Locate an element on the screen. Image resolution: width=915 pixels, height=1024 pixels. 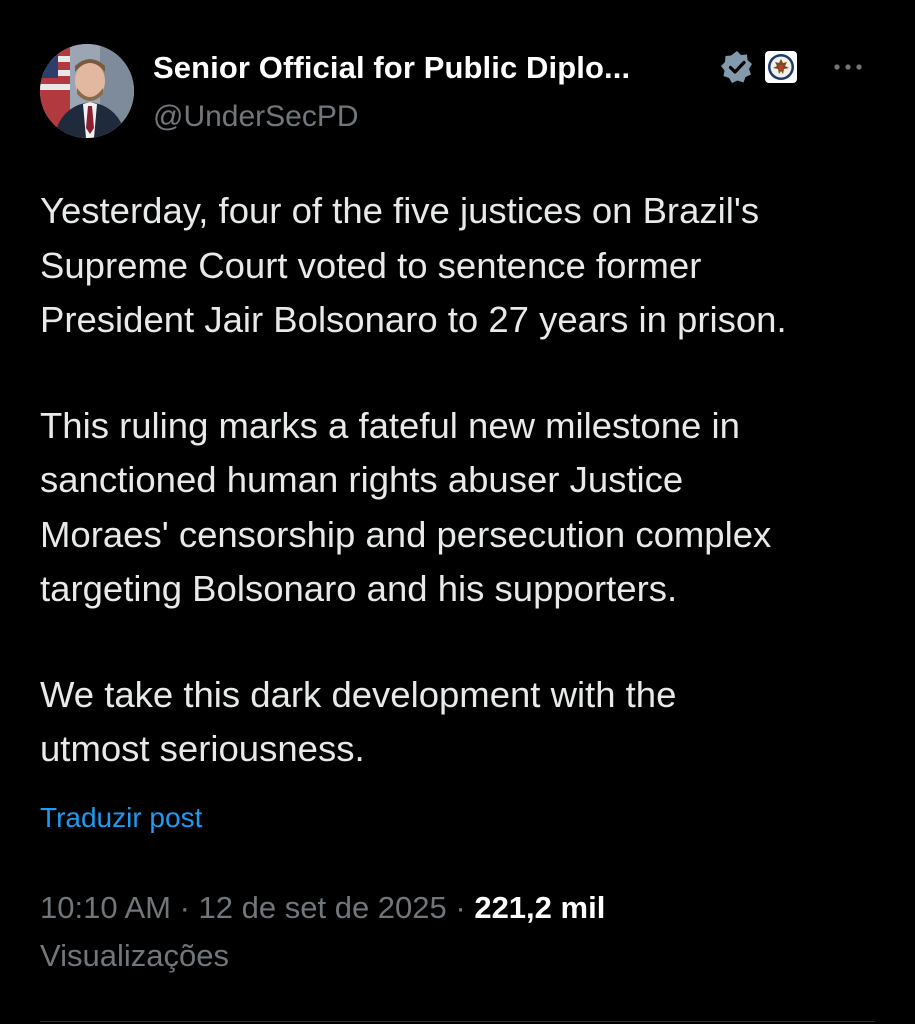
author-handle: @UnderSecPD is located at coordinates (256, 117).